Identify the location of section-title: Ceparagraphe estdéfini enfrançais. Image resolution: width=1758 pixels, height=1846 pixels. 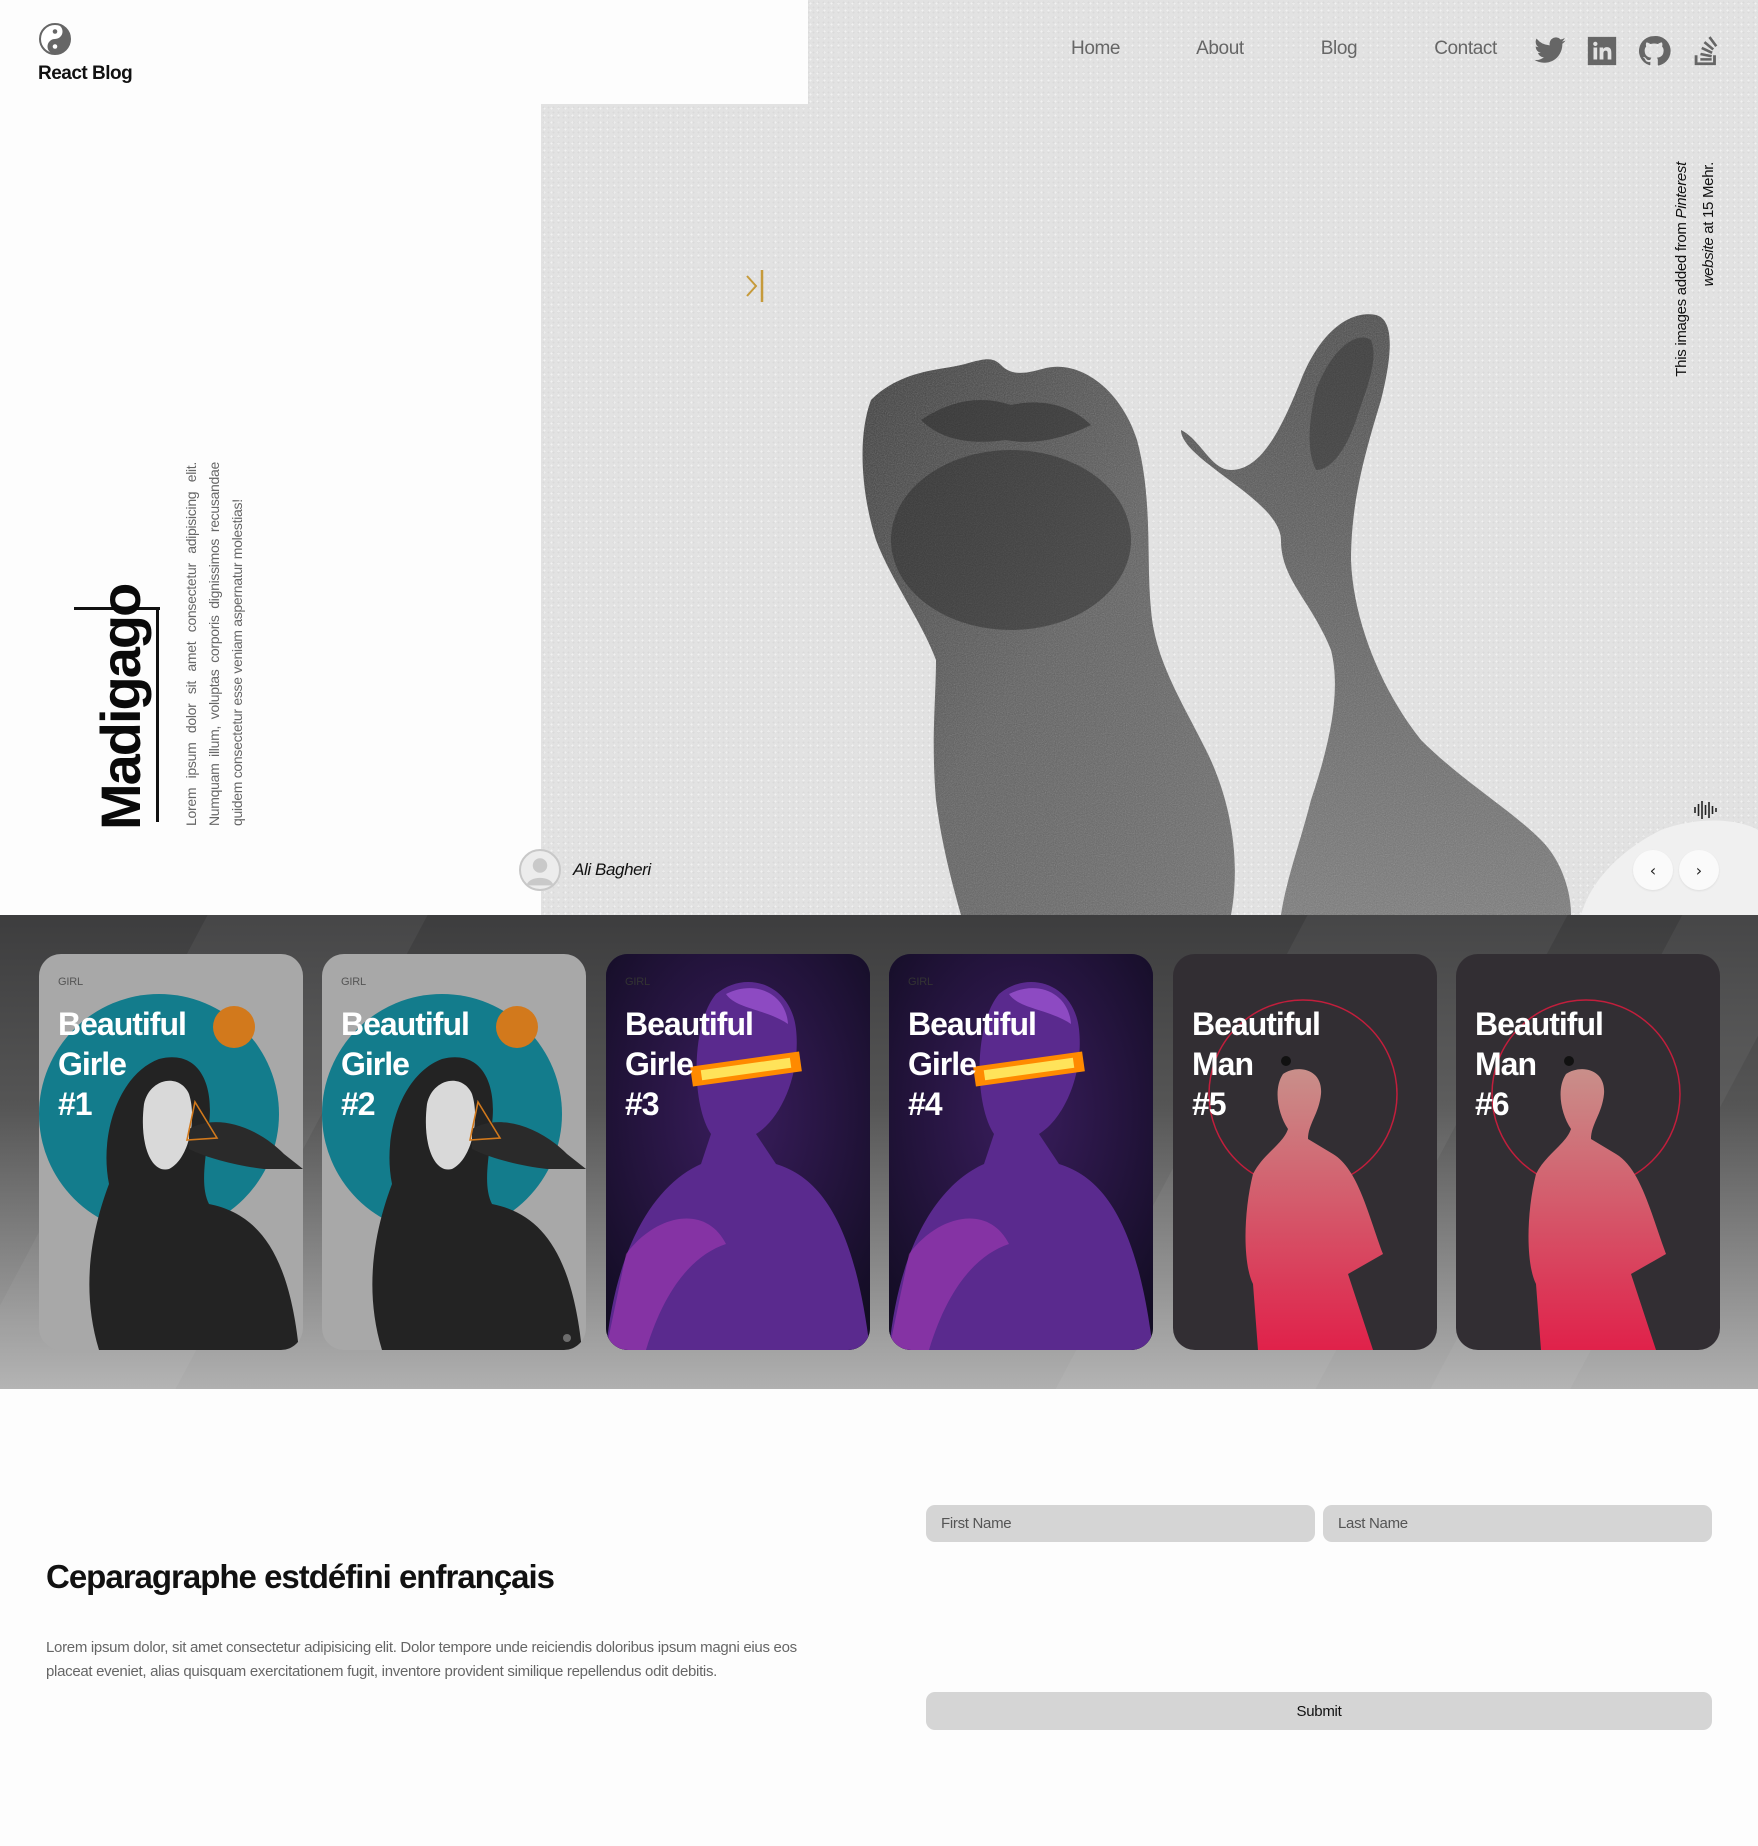
(300, 1576).